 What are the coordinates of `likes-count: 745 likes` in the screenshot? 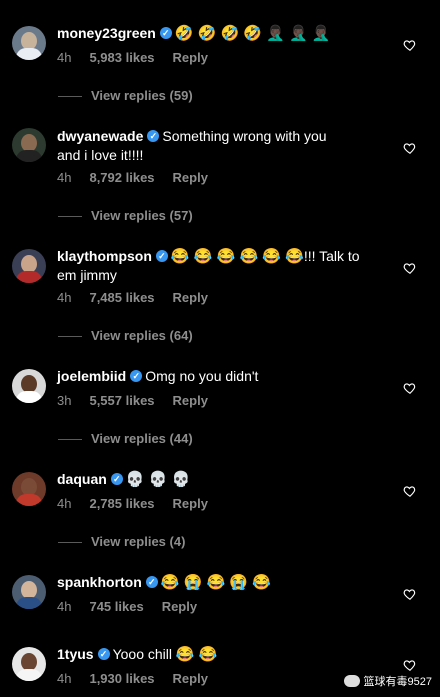 It's located at (116, 606).